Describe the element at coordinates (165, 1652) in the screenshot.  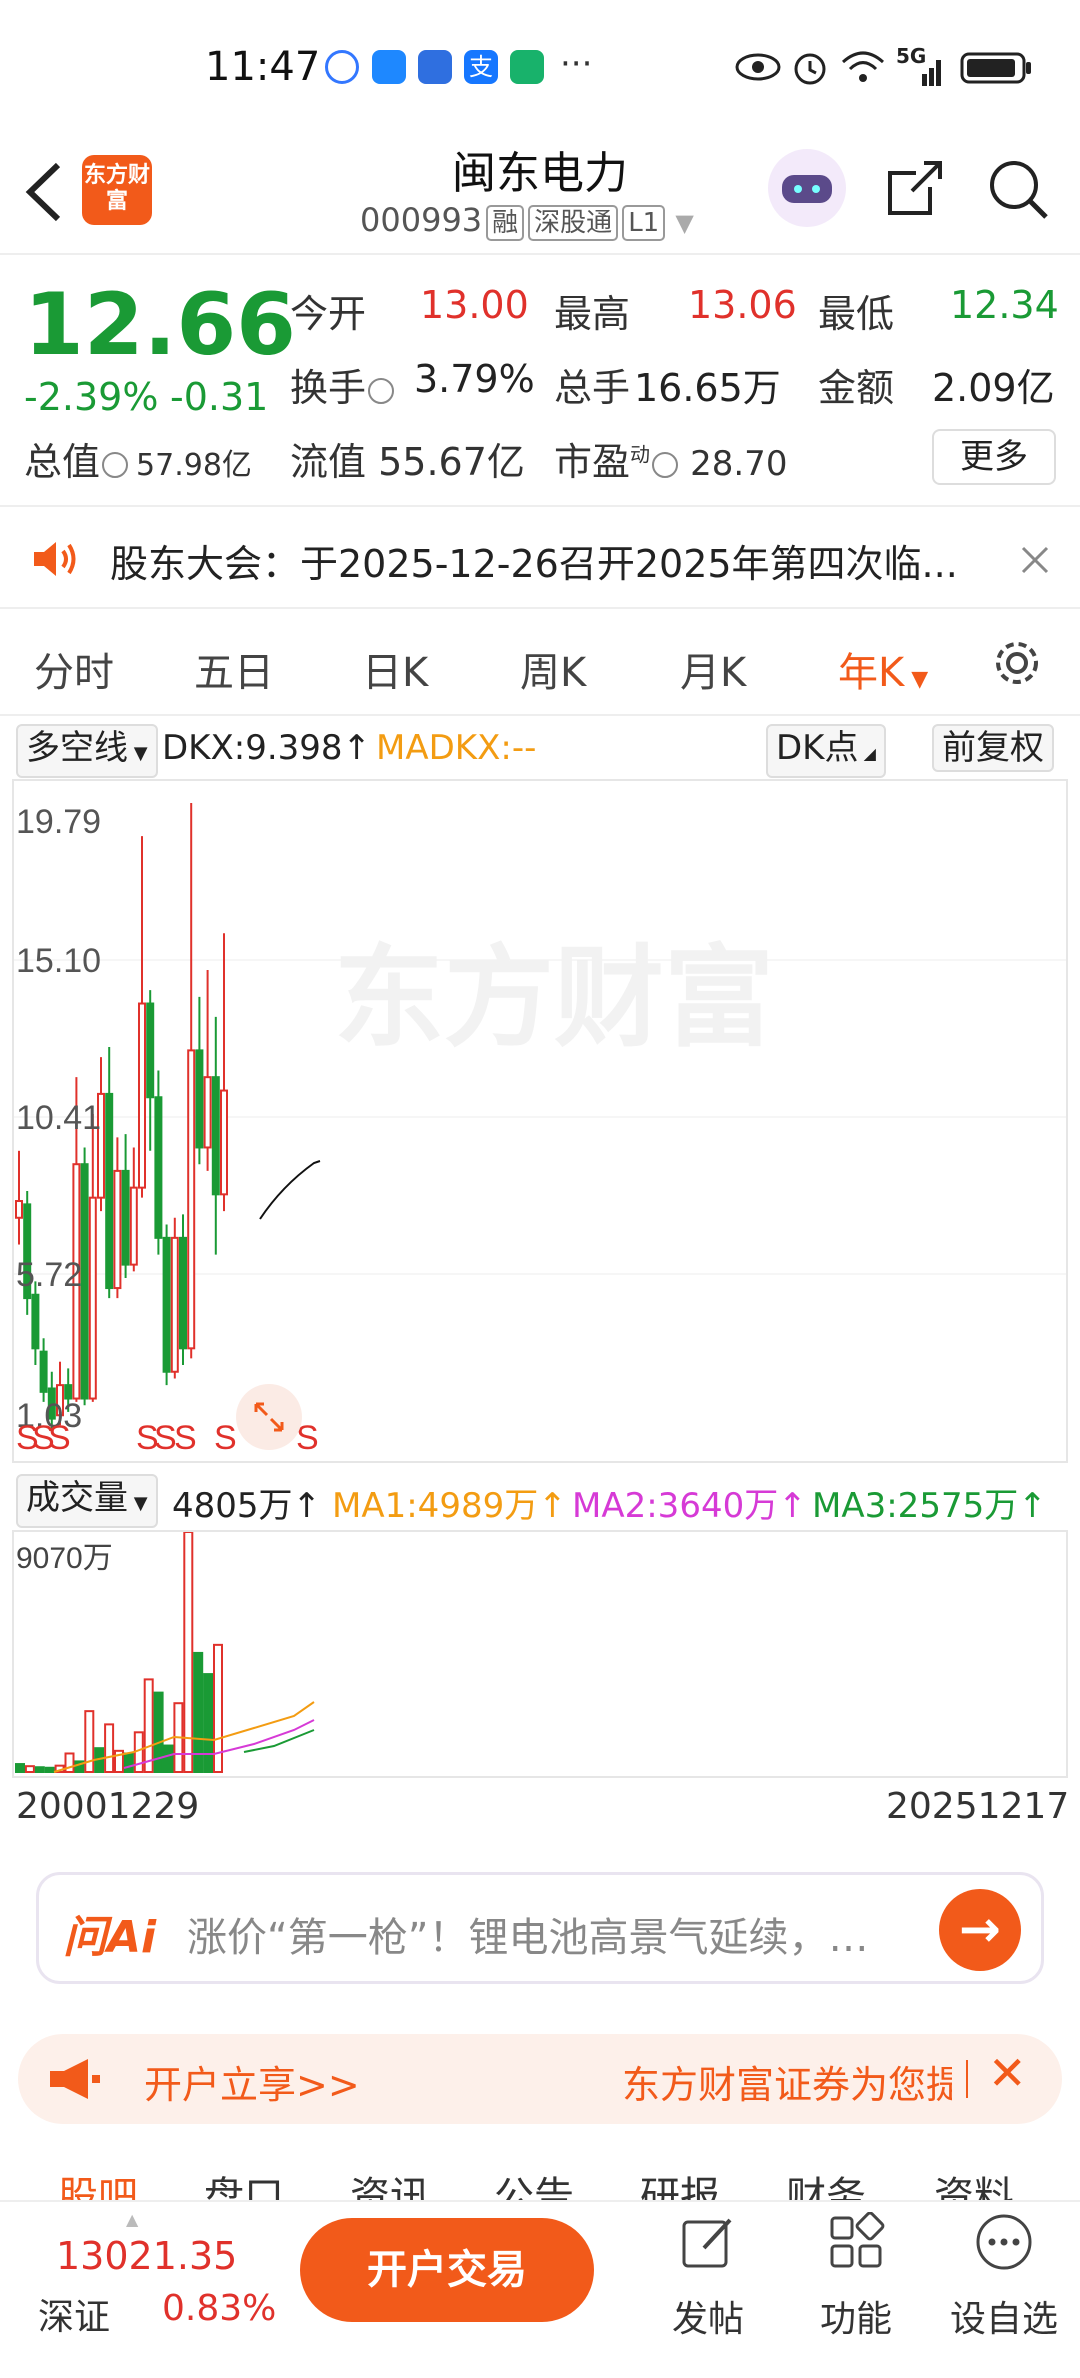
I see `volume-svg: 9070万` at that location.